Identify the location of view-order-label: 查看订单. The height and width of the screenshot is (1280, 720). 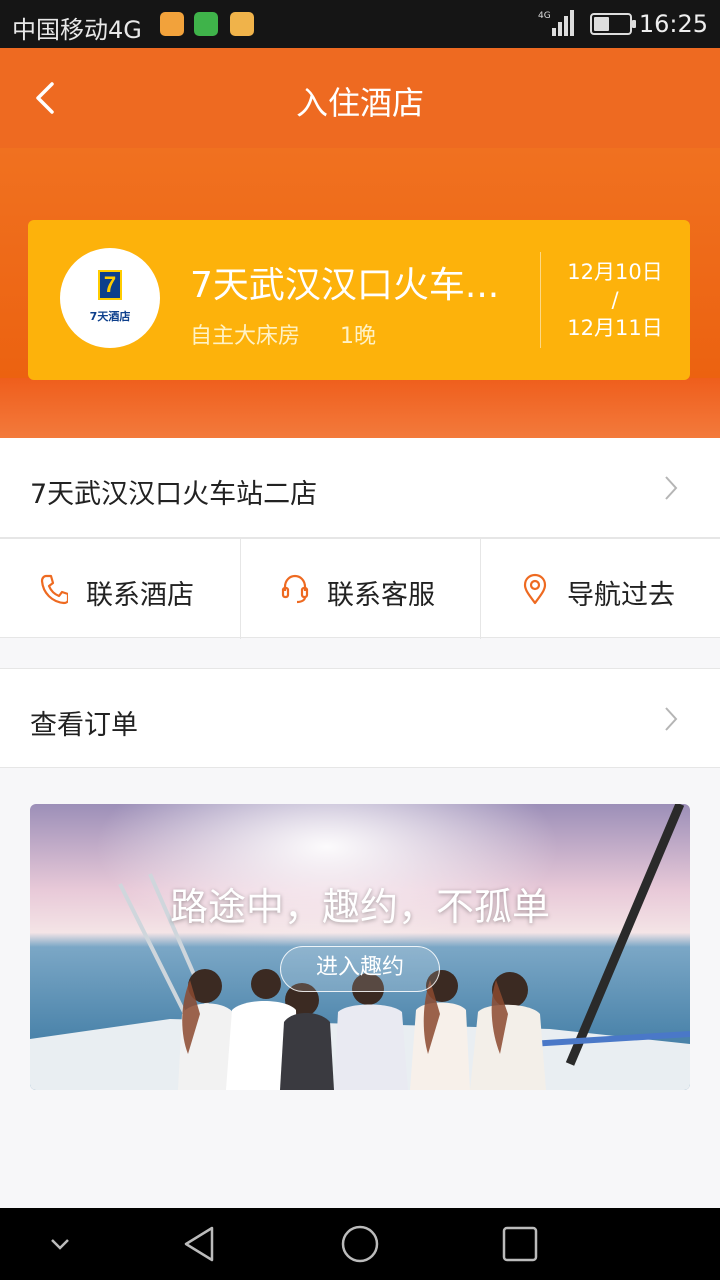
(84, 725).